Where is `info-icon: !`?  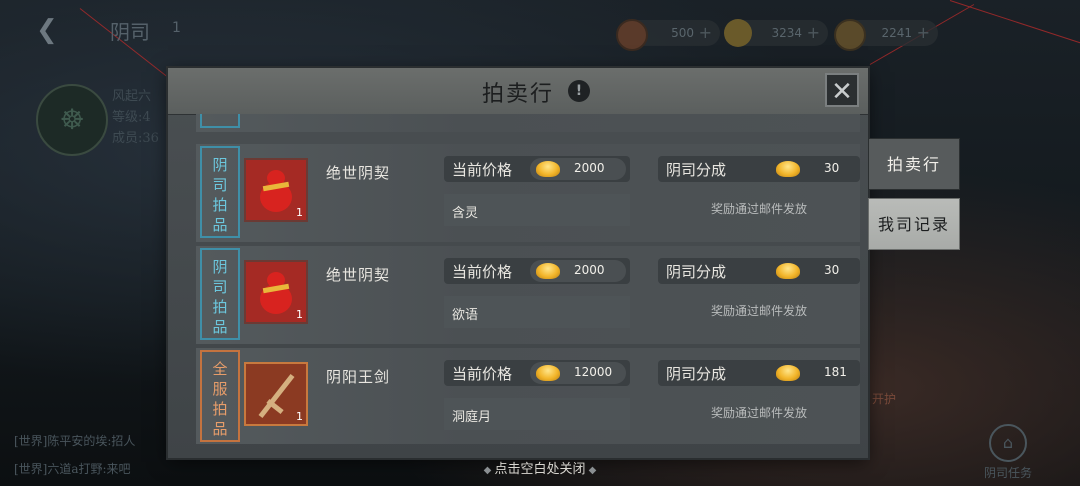
info-icon: ! is located at coordinates (579, 91).